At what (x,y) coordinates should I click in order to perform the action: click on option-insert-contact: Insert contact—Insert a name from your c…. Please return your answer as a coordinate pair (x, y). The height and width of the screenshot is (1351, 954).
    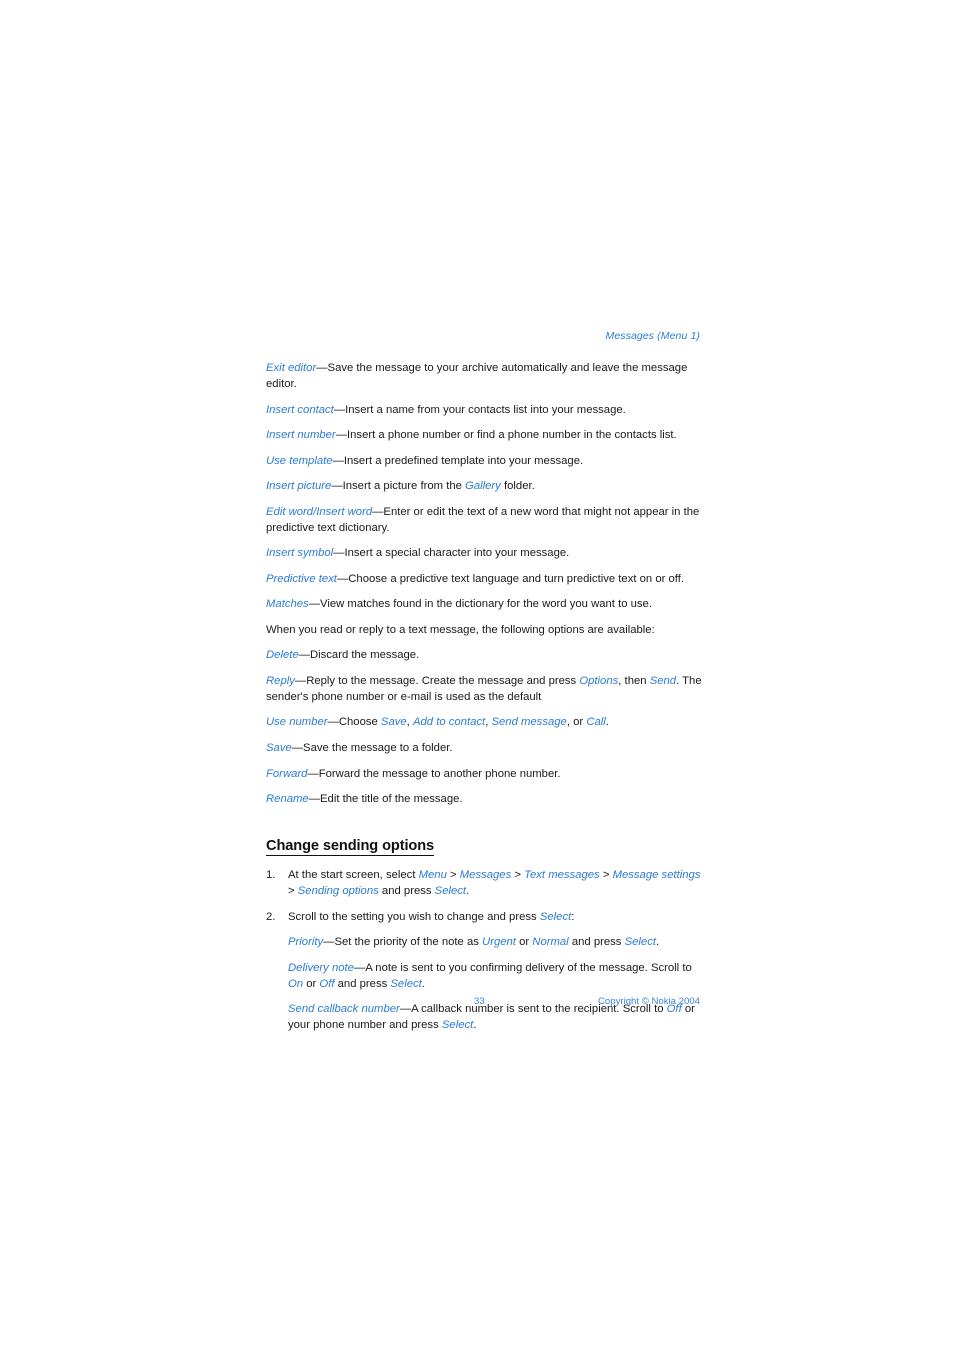
    Looking at the image, I should click on (484, 410).